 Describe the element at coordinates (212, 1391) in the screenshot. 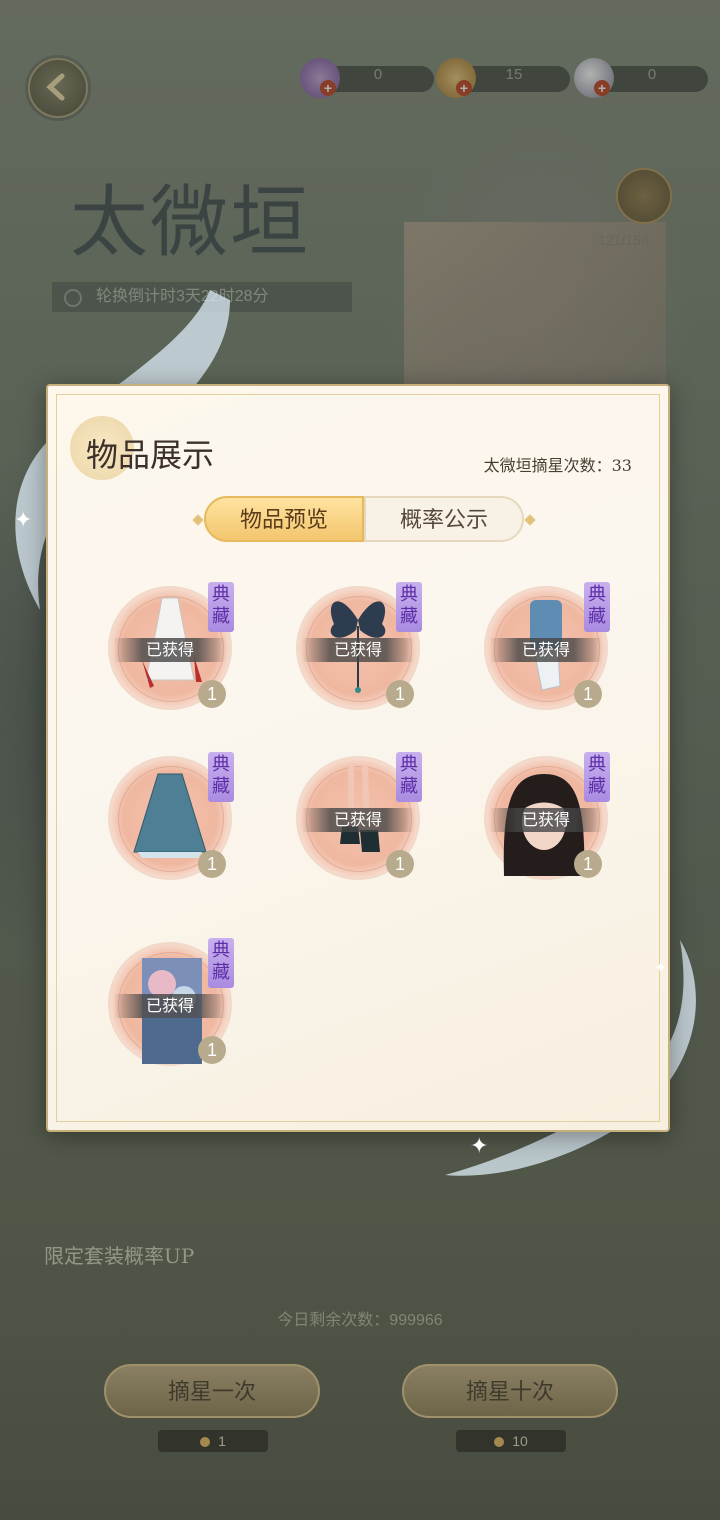

I see `draw-once-button: 摘星一次` at that location.